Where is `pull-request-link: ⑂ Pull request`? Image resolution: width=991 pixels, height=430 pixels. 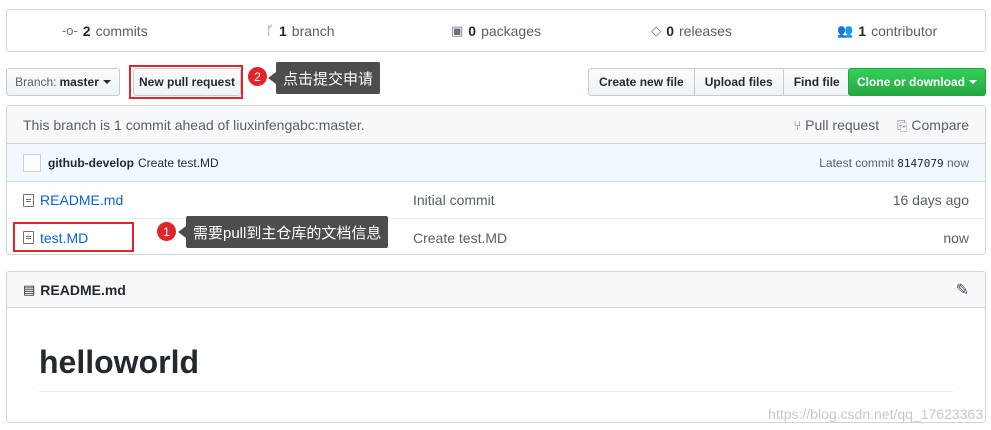
pull-request-link: ⑂ Pull request is located at coordinates (836, 125).